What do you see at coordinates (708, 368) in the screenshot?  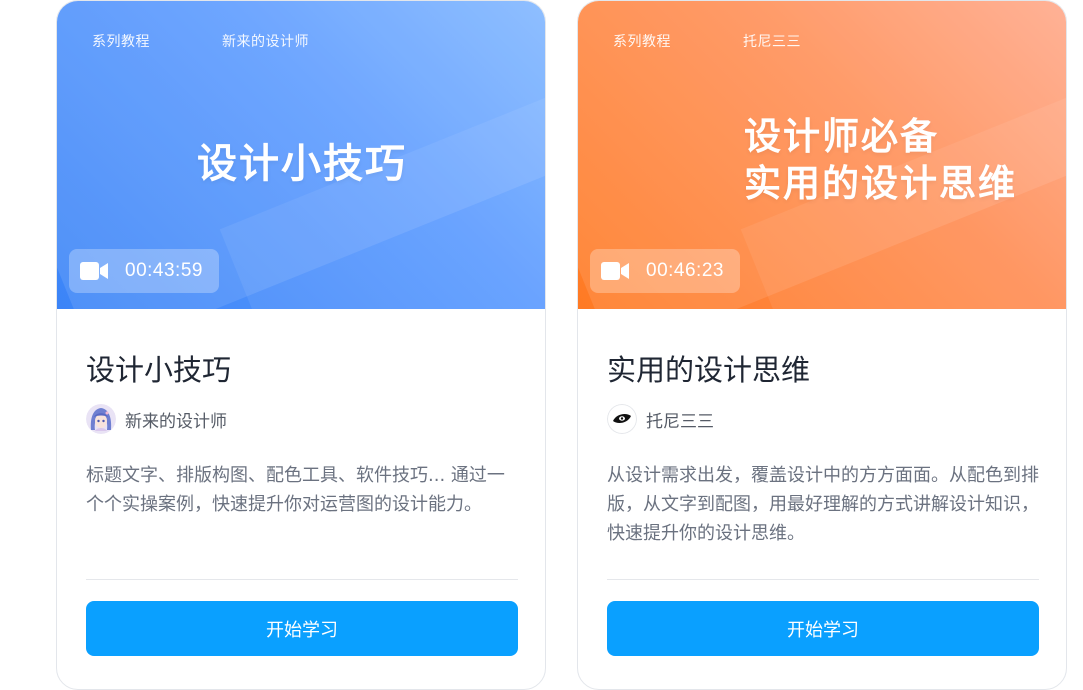 I see `course-title: 实用的设计思维` at bounding box center [708, 368].